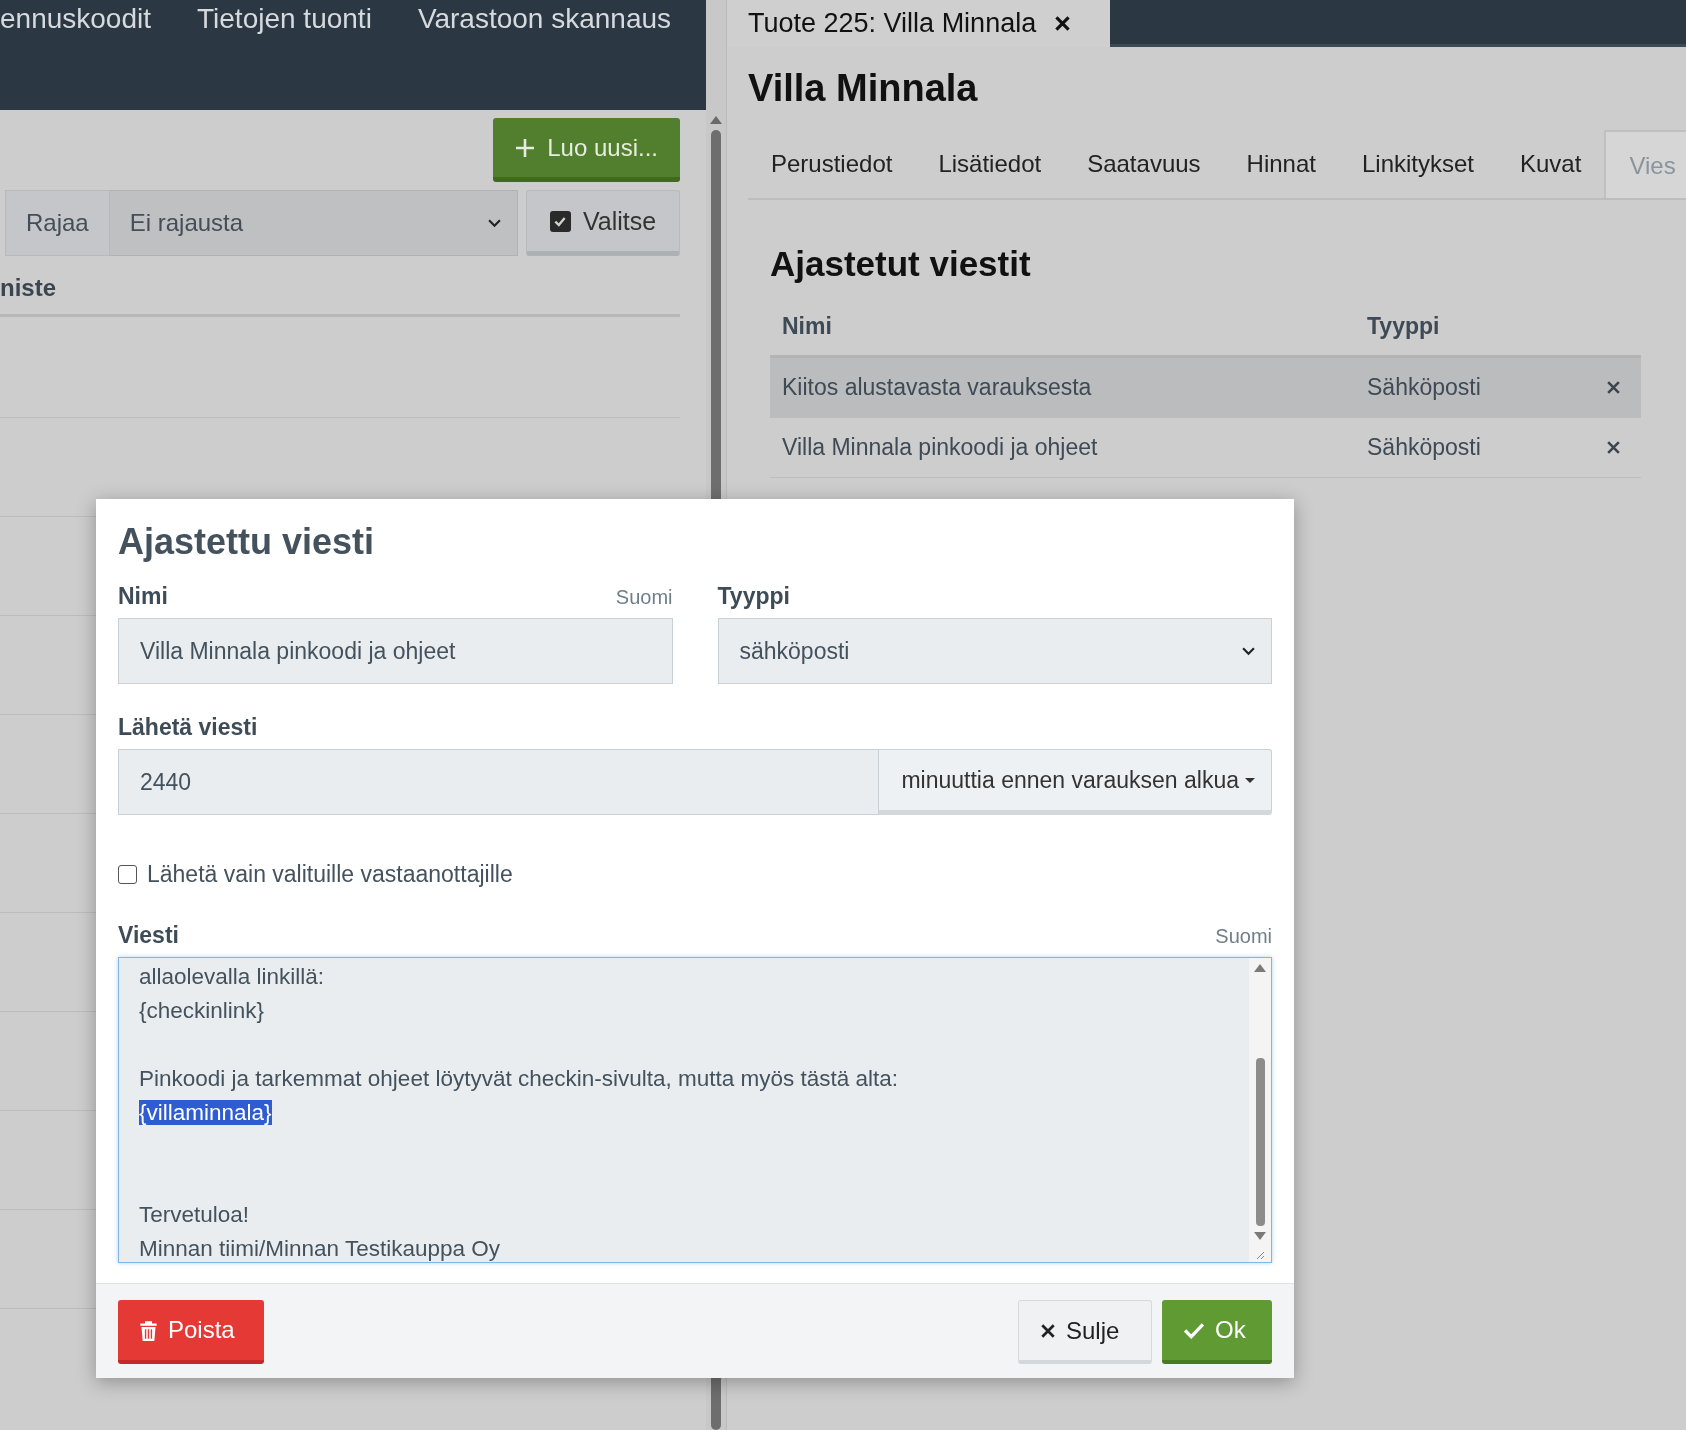  I want to click on scrollbar, so click(1260, 1110).